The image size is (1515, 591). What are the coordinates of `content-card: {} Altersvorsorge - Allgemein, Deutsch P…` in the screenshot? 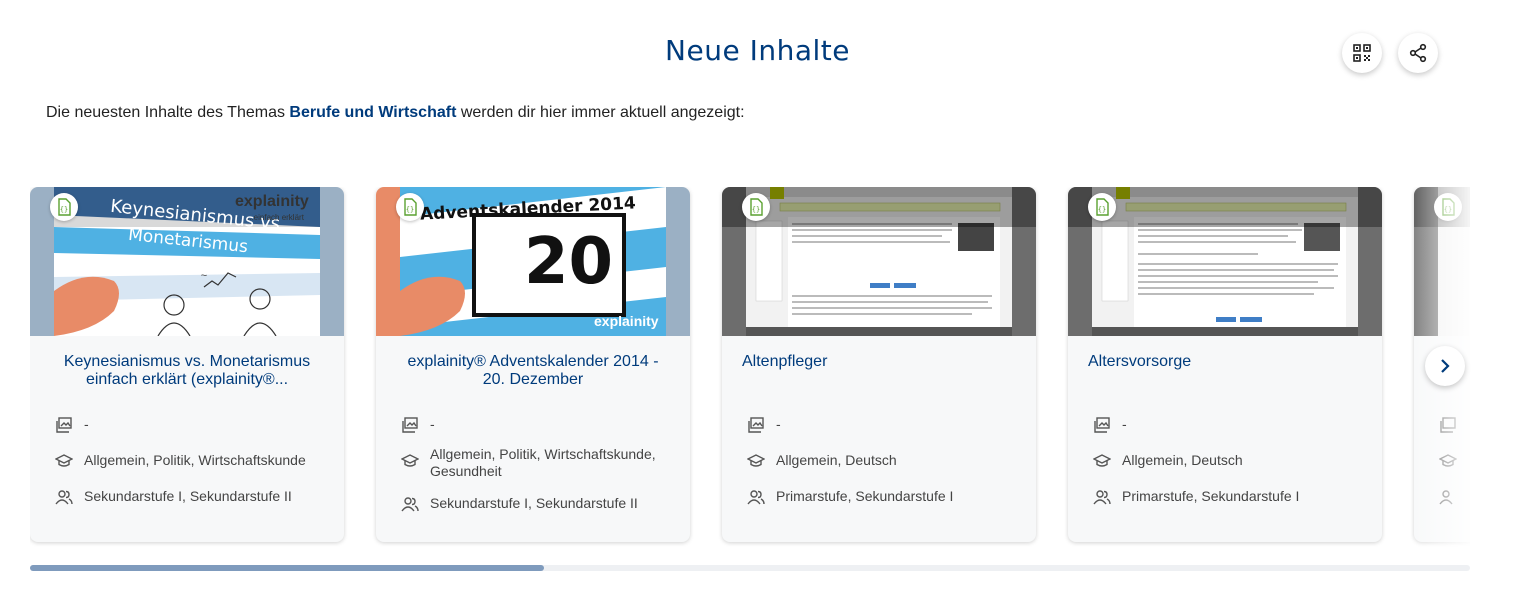 It's located at (1225, 364).